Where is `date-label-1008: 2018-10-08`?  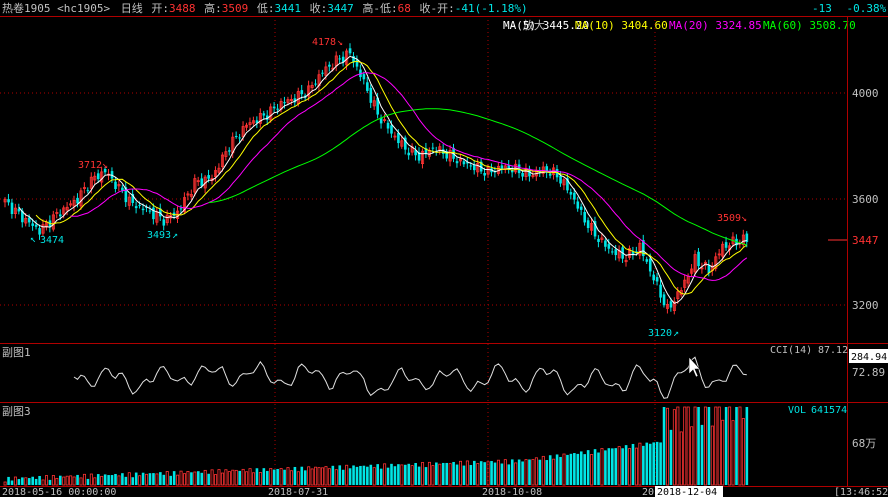
date-label-1008: 2018-10-08 is located at coordinates (512, 492).